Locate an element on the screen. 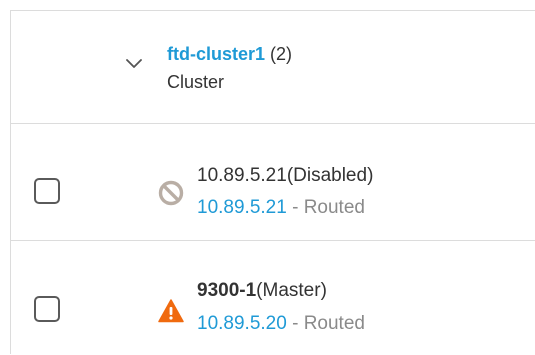 The image size is (535, 355). device-title: 10.89.5.21(Disabled) is located at coordinates (285, 176).